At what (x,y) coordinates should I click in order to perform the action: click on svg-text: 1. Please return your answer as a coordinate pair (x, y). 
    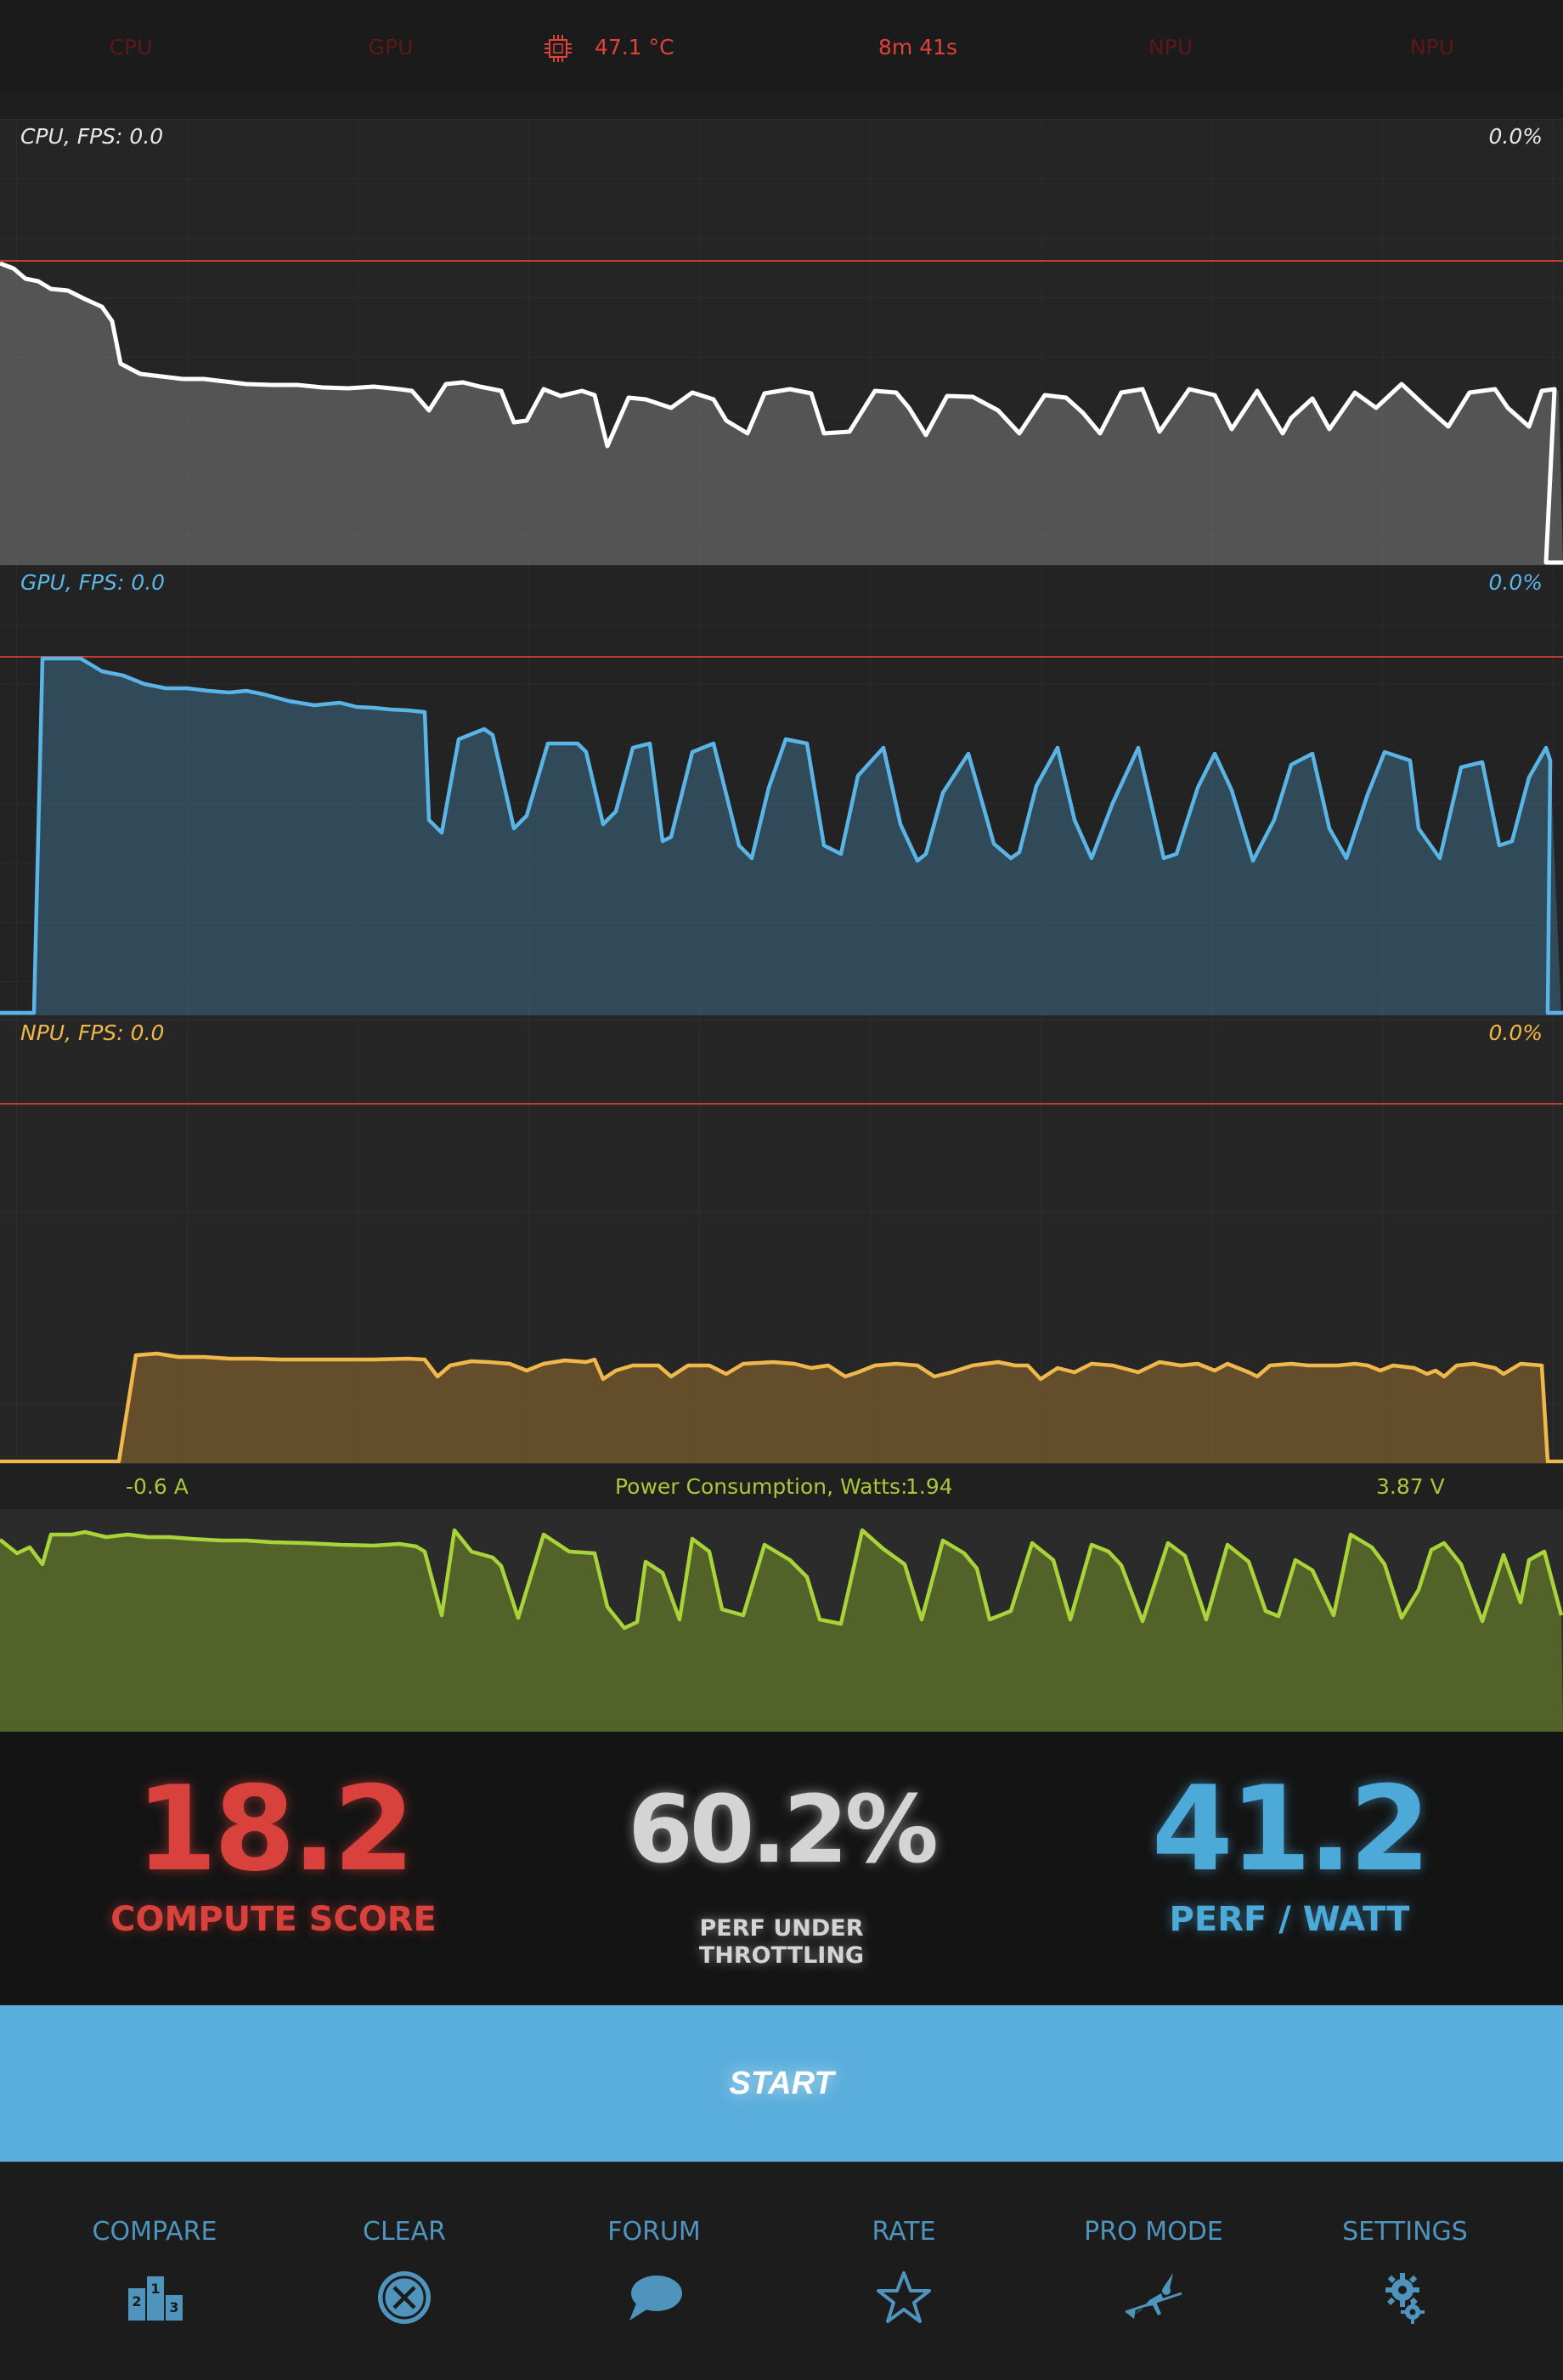
    Looking at the image, I should click on (155, 2289).